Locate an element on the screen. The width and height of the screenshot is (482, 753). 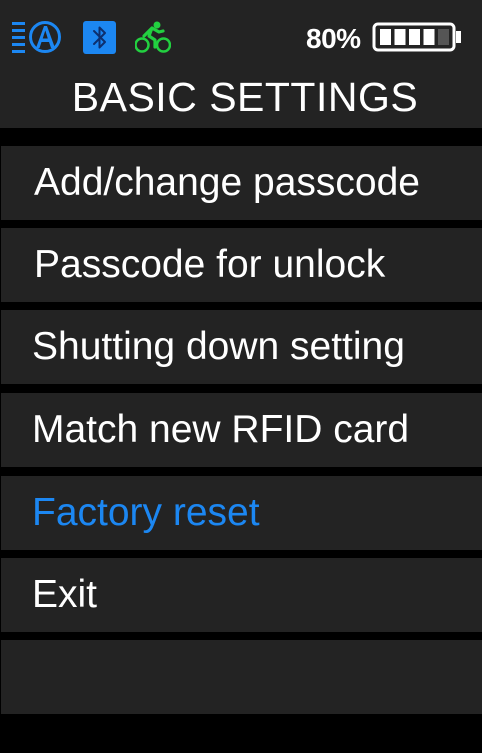
status-bar: 80% is located at coordinates (241, 35).